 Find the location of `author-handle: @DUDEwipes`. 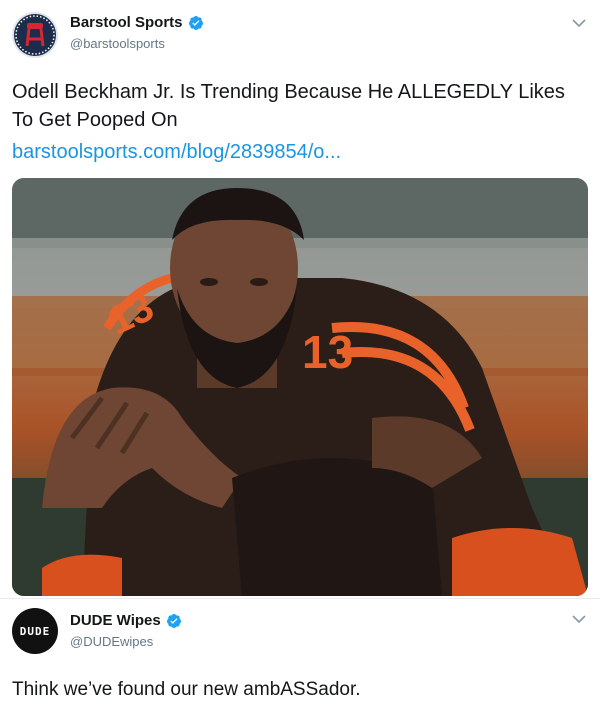

author-handle: @DUDEwipes is located at coordinates (111, 641).